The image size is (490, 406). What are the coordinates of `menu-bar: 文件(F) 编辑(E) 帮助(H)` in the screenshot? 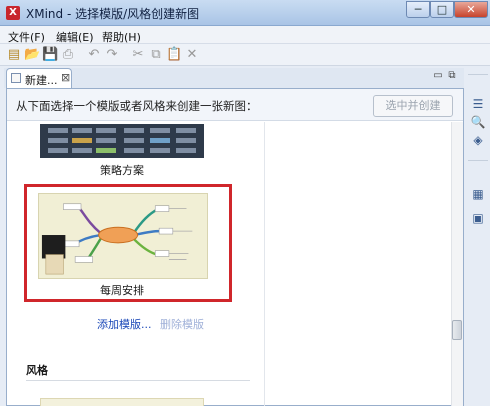 It's located at (245, 35).